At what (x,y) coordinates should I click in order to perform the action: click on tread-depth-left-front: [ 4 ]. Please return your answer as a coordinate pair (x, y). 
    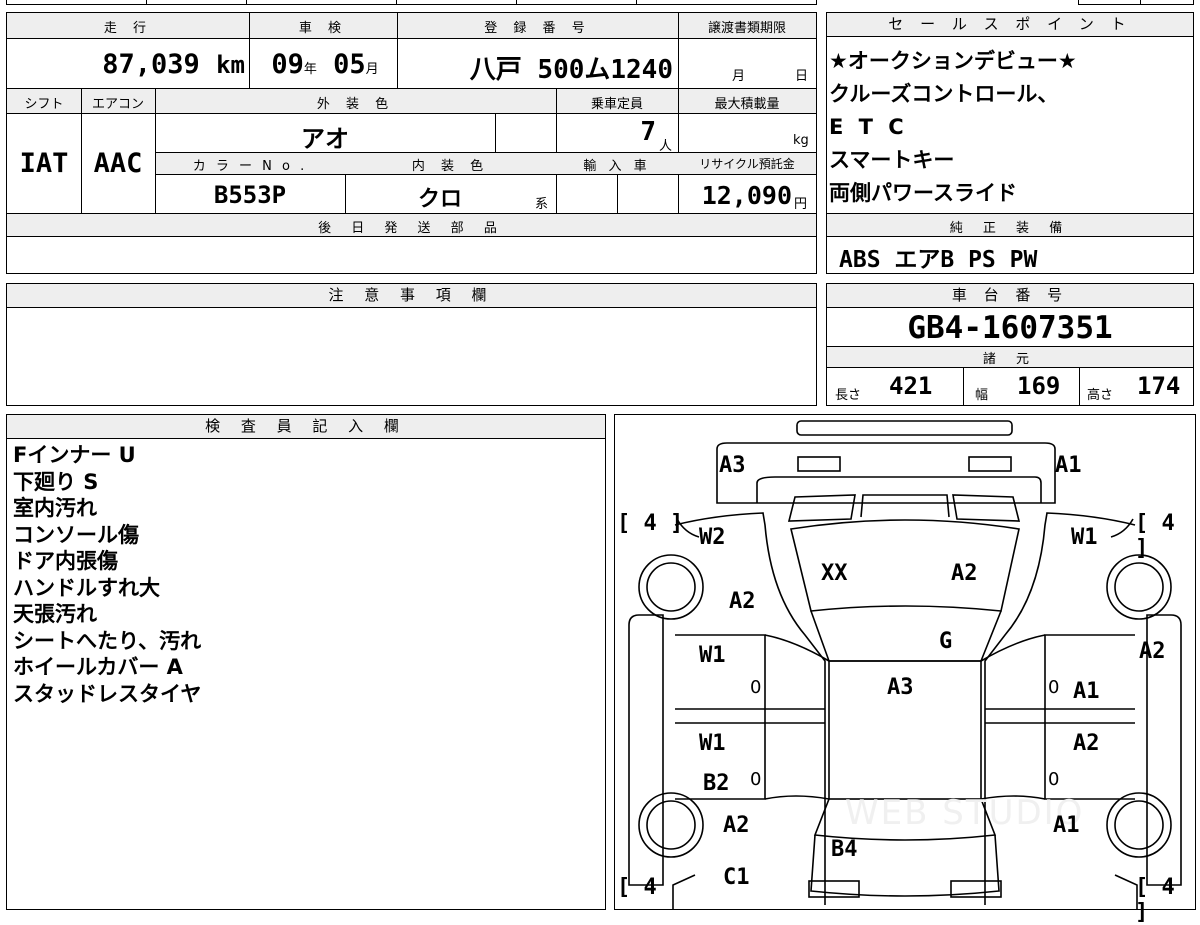
    Looking at the image, I should click on (650, 523).